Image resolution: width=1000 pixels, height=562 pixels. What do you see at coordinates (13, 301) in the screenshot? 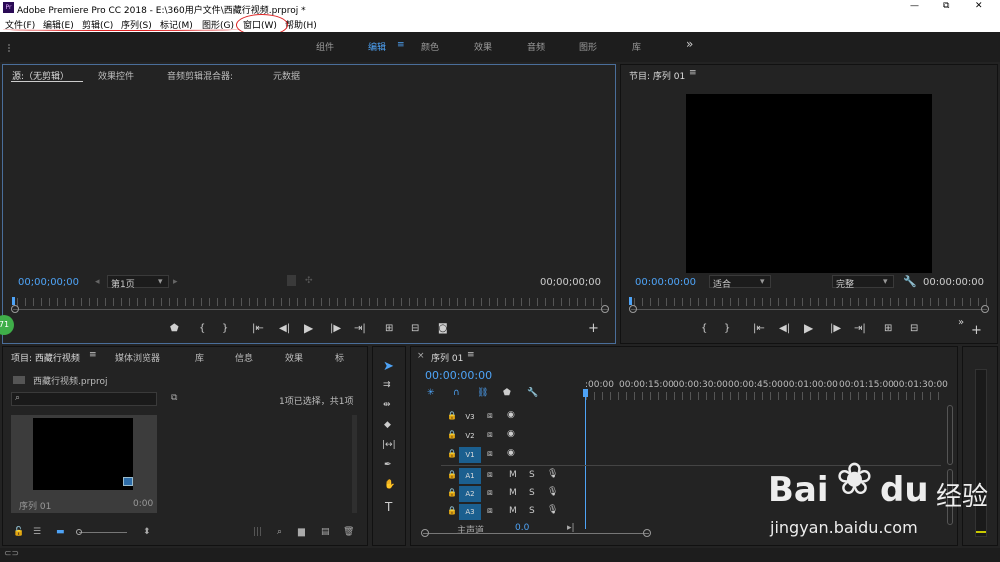
I see `source-playhead` at bounding box center [13, 301].